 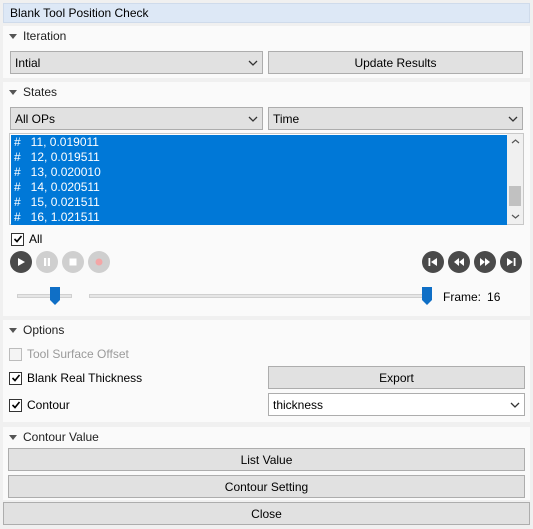 What do you see at coordinates (286, 118) in the screenshot?
I see `time-combo-value: Time` at bounding box center [286, 118].